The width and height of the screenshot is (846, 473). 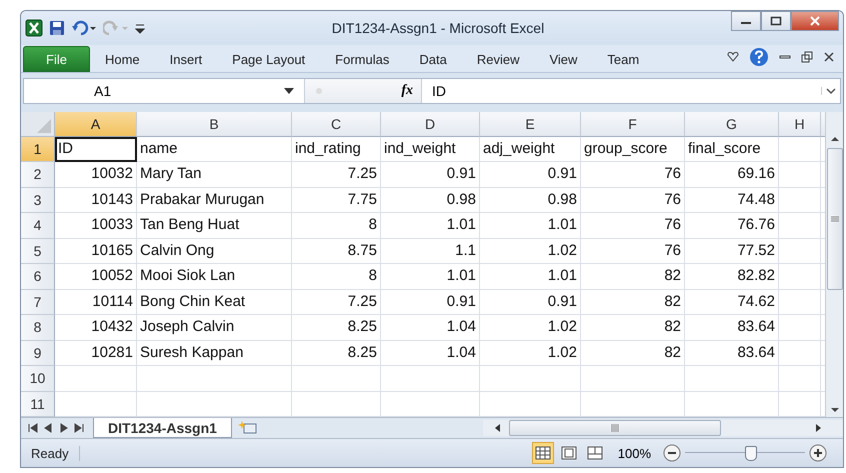 I want to click on grid-icon, so click(x=542, y=453).